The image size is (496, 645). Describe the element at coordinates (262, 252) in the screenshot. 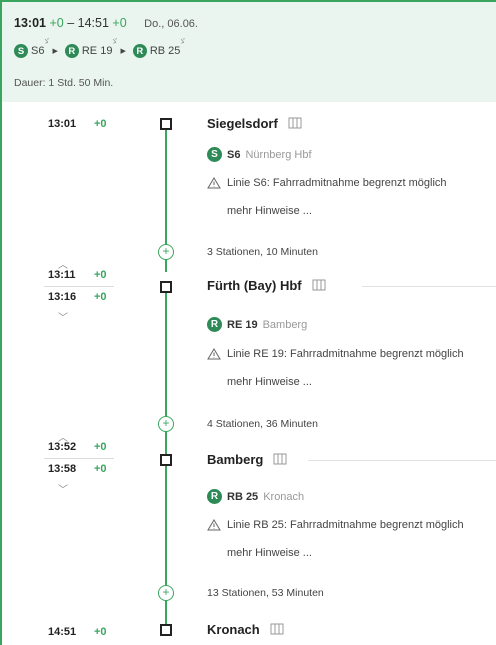

I see `segment-summary: 3 Stationen, 10 Minuten` at that location.